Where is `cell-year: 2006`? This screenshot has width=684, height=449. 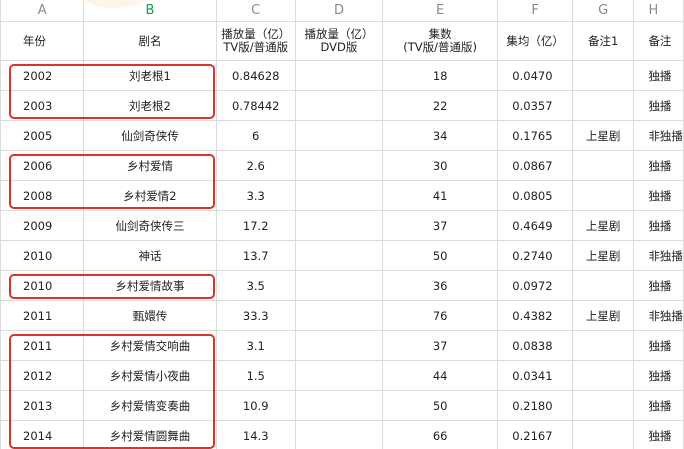 cell-year: 2006 is located at coordinates (42, 165).